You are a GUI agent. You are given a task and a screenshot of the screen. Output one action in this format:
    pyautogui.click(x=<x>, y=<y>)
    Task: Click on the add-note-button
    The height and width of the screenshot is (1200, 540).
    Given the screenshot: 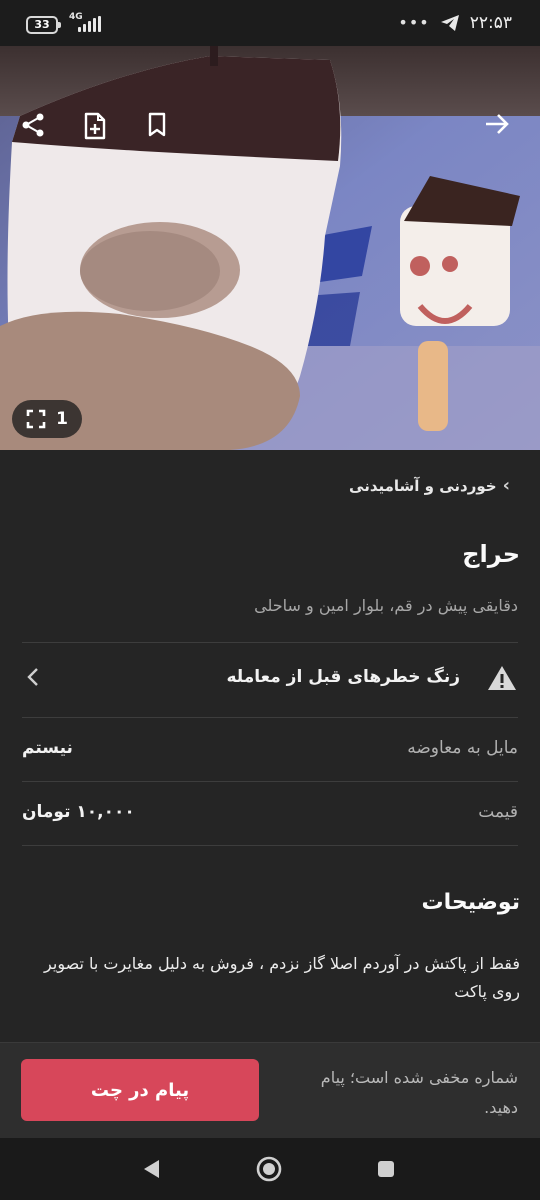 What is the action you would take?
    pyautogui.click(x=101, y=130)
    